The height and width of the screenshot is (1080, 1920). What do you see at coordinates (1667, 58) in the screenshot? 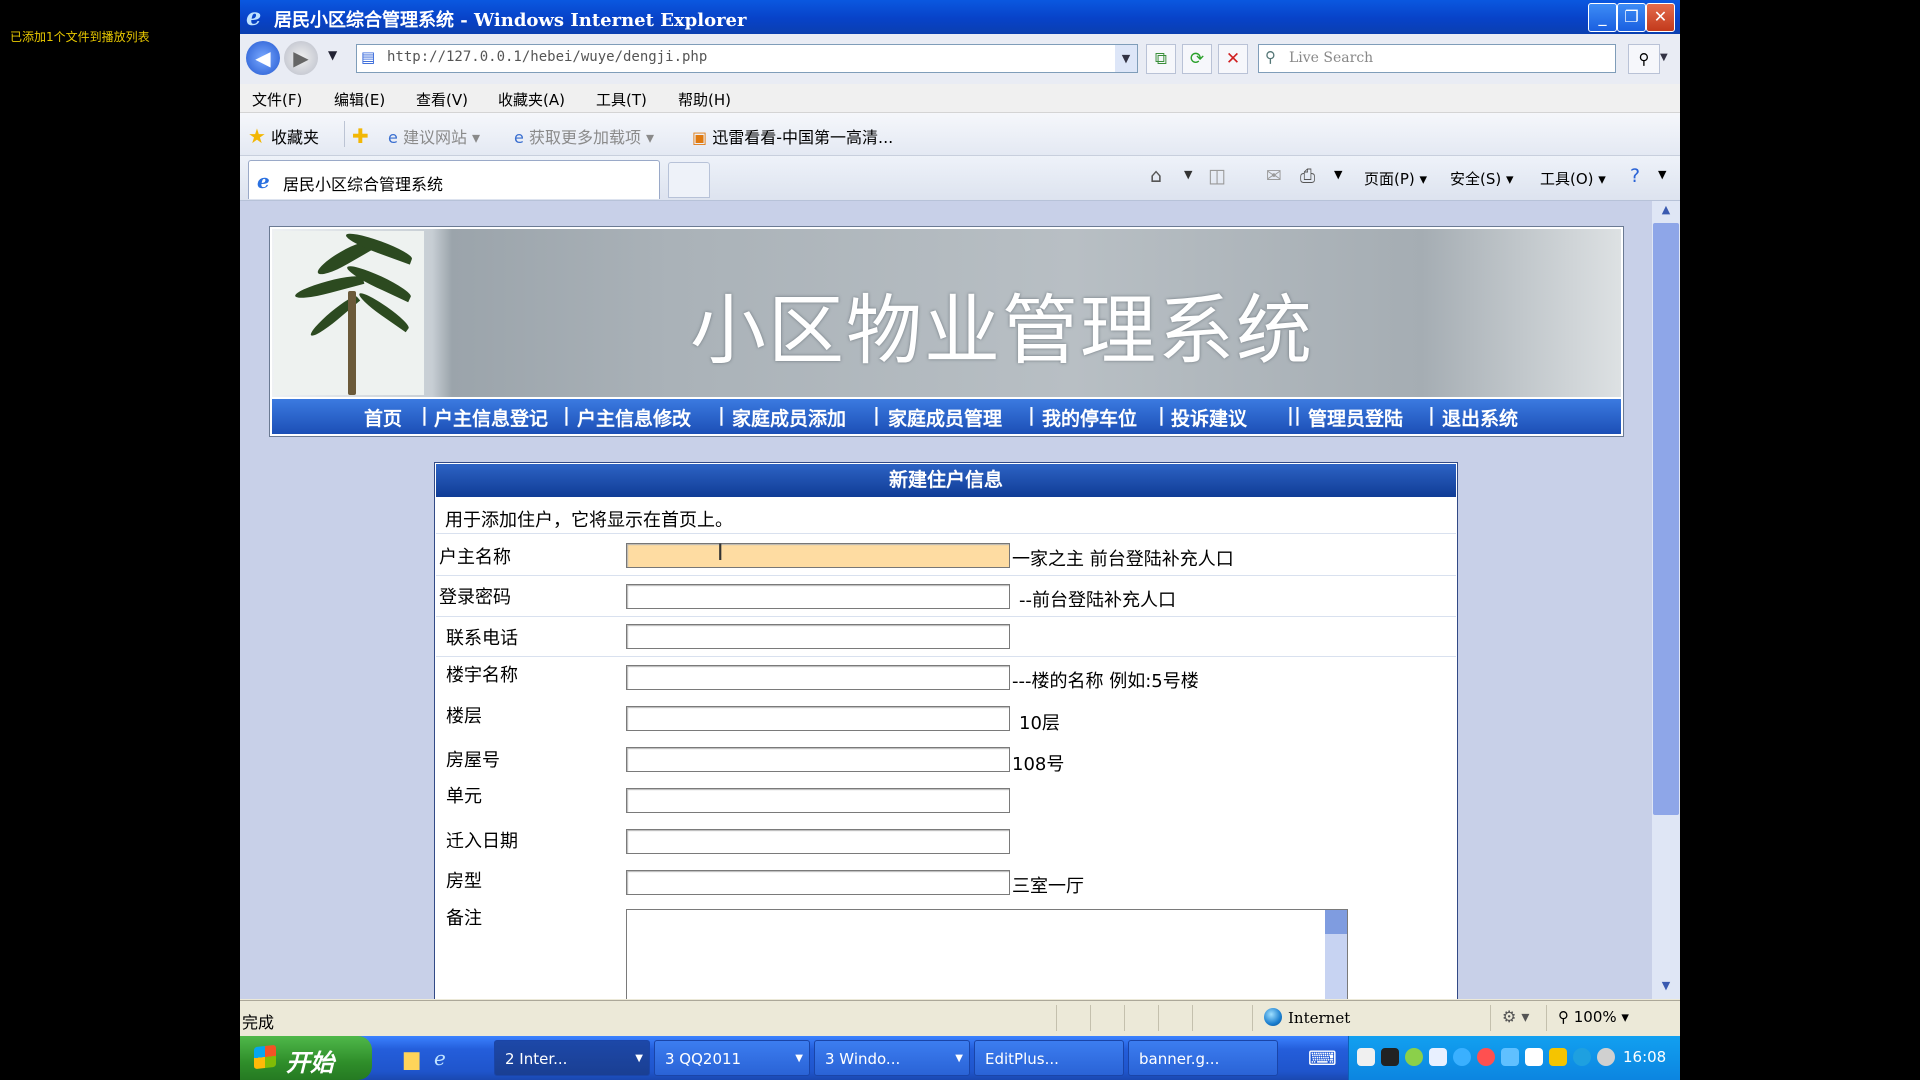
I see `search-options-dropdown-icon: ▼` at bounding box center [1667, 58].